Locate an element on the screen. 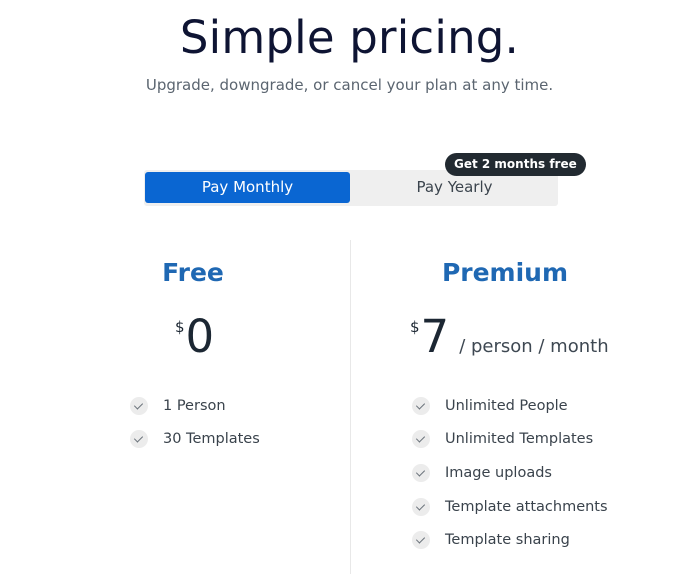 Image resolution: width=683 pixels, height=584 pixels. price-premium: $ 7 / person / month is located at coordinates (509, 338).